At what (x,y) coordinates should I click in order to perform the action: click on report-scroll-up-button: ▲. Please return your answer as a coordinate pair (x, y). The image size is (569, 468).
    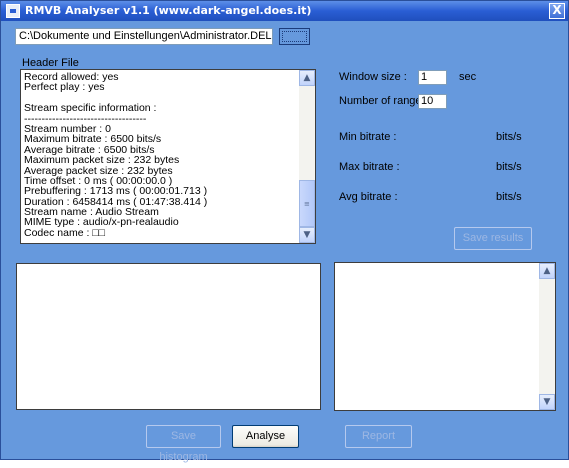
    Looking at the image, I should click on (547, 271).